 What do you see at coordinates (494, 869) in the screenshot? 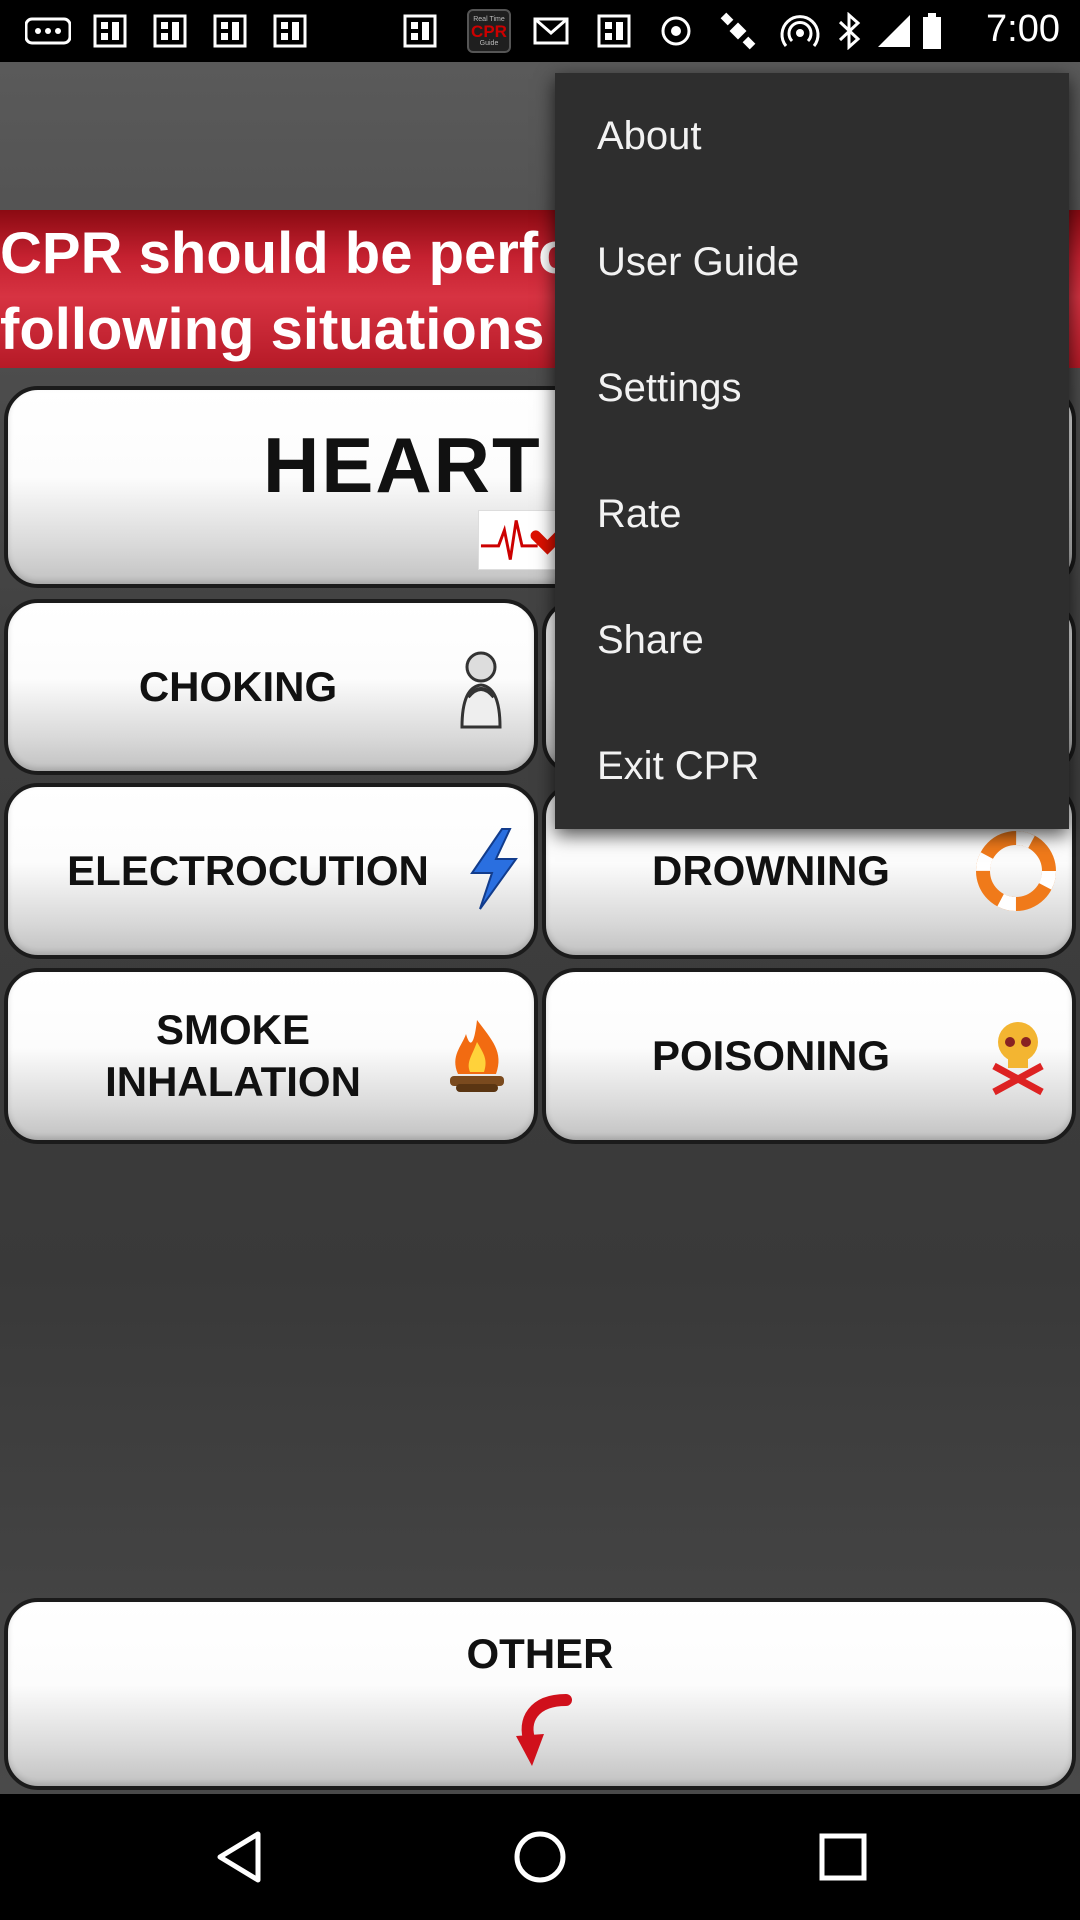
I see `lightning-bolt-icon` at bounding box center [494, 869].